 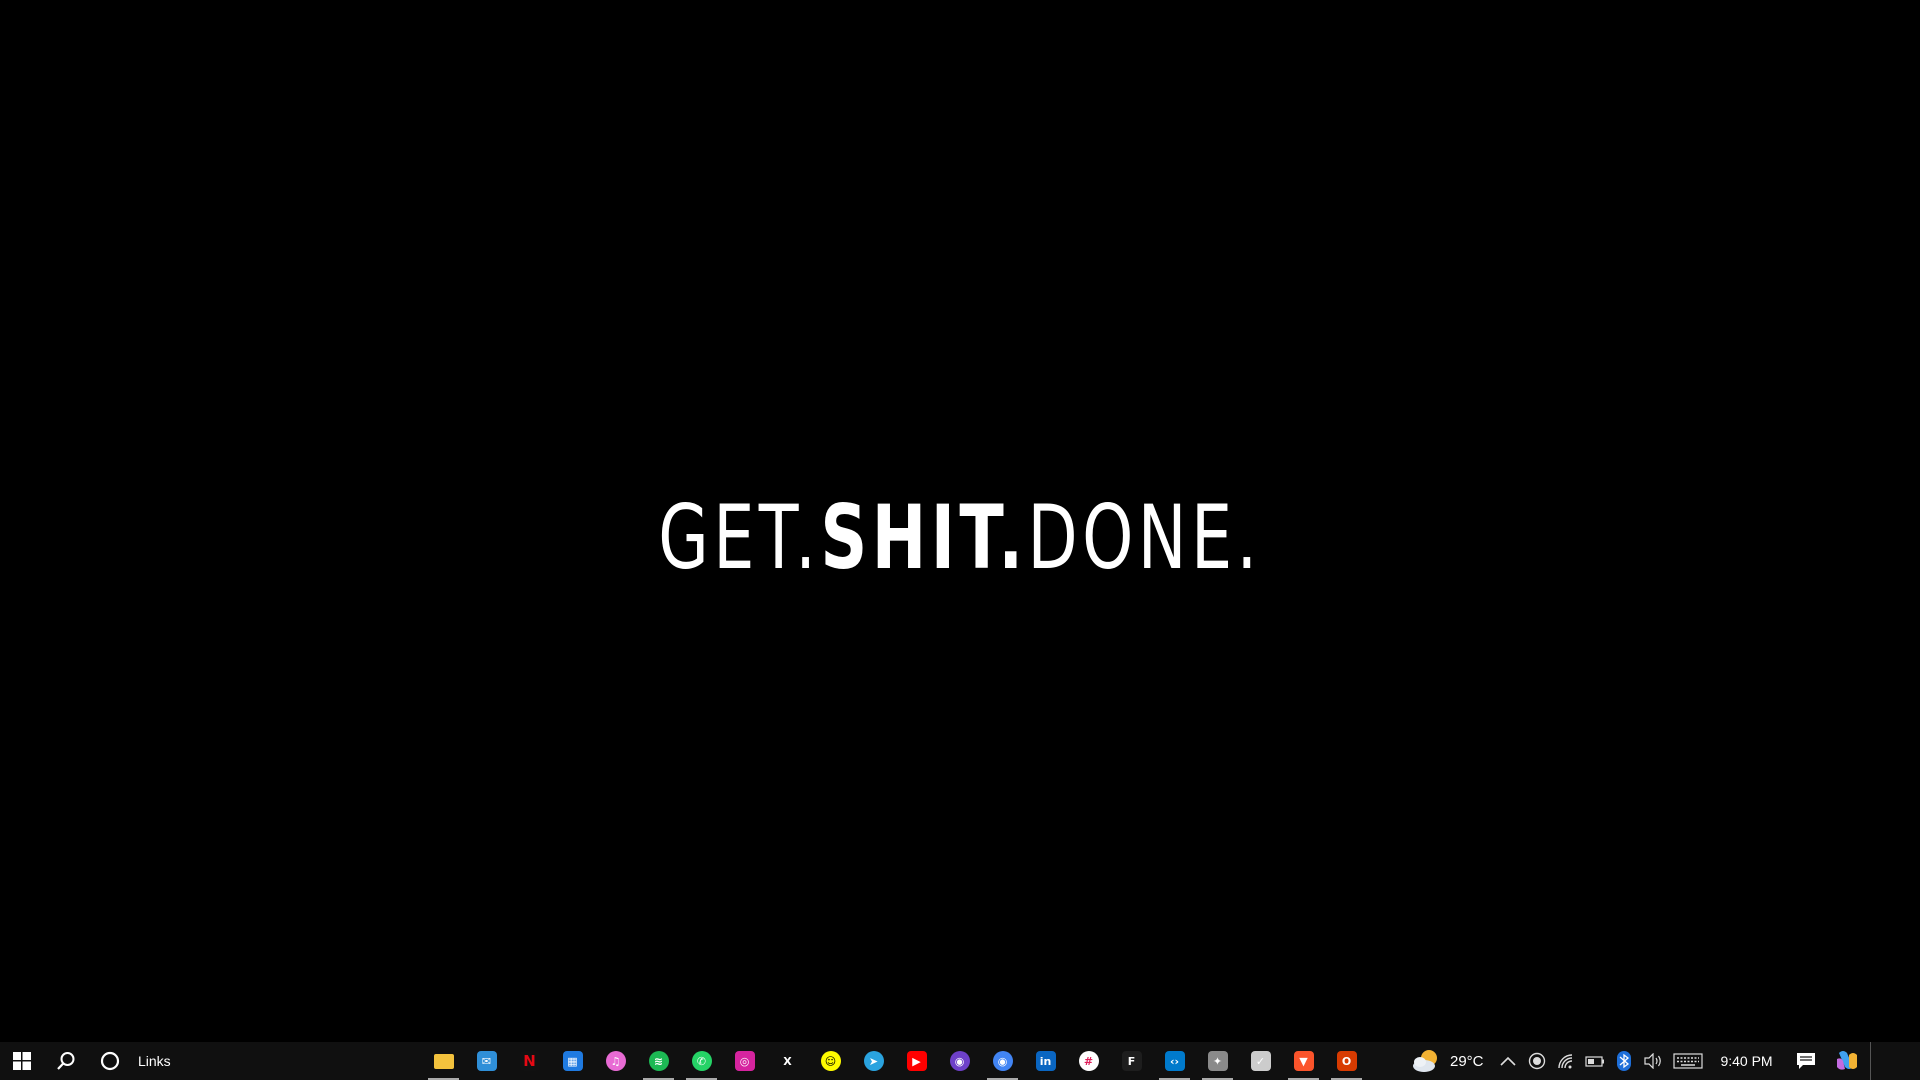 I want to click on bluetooth-icon, so click(x=1624, y=1061).